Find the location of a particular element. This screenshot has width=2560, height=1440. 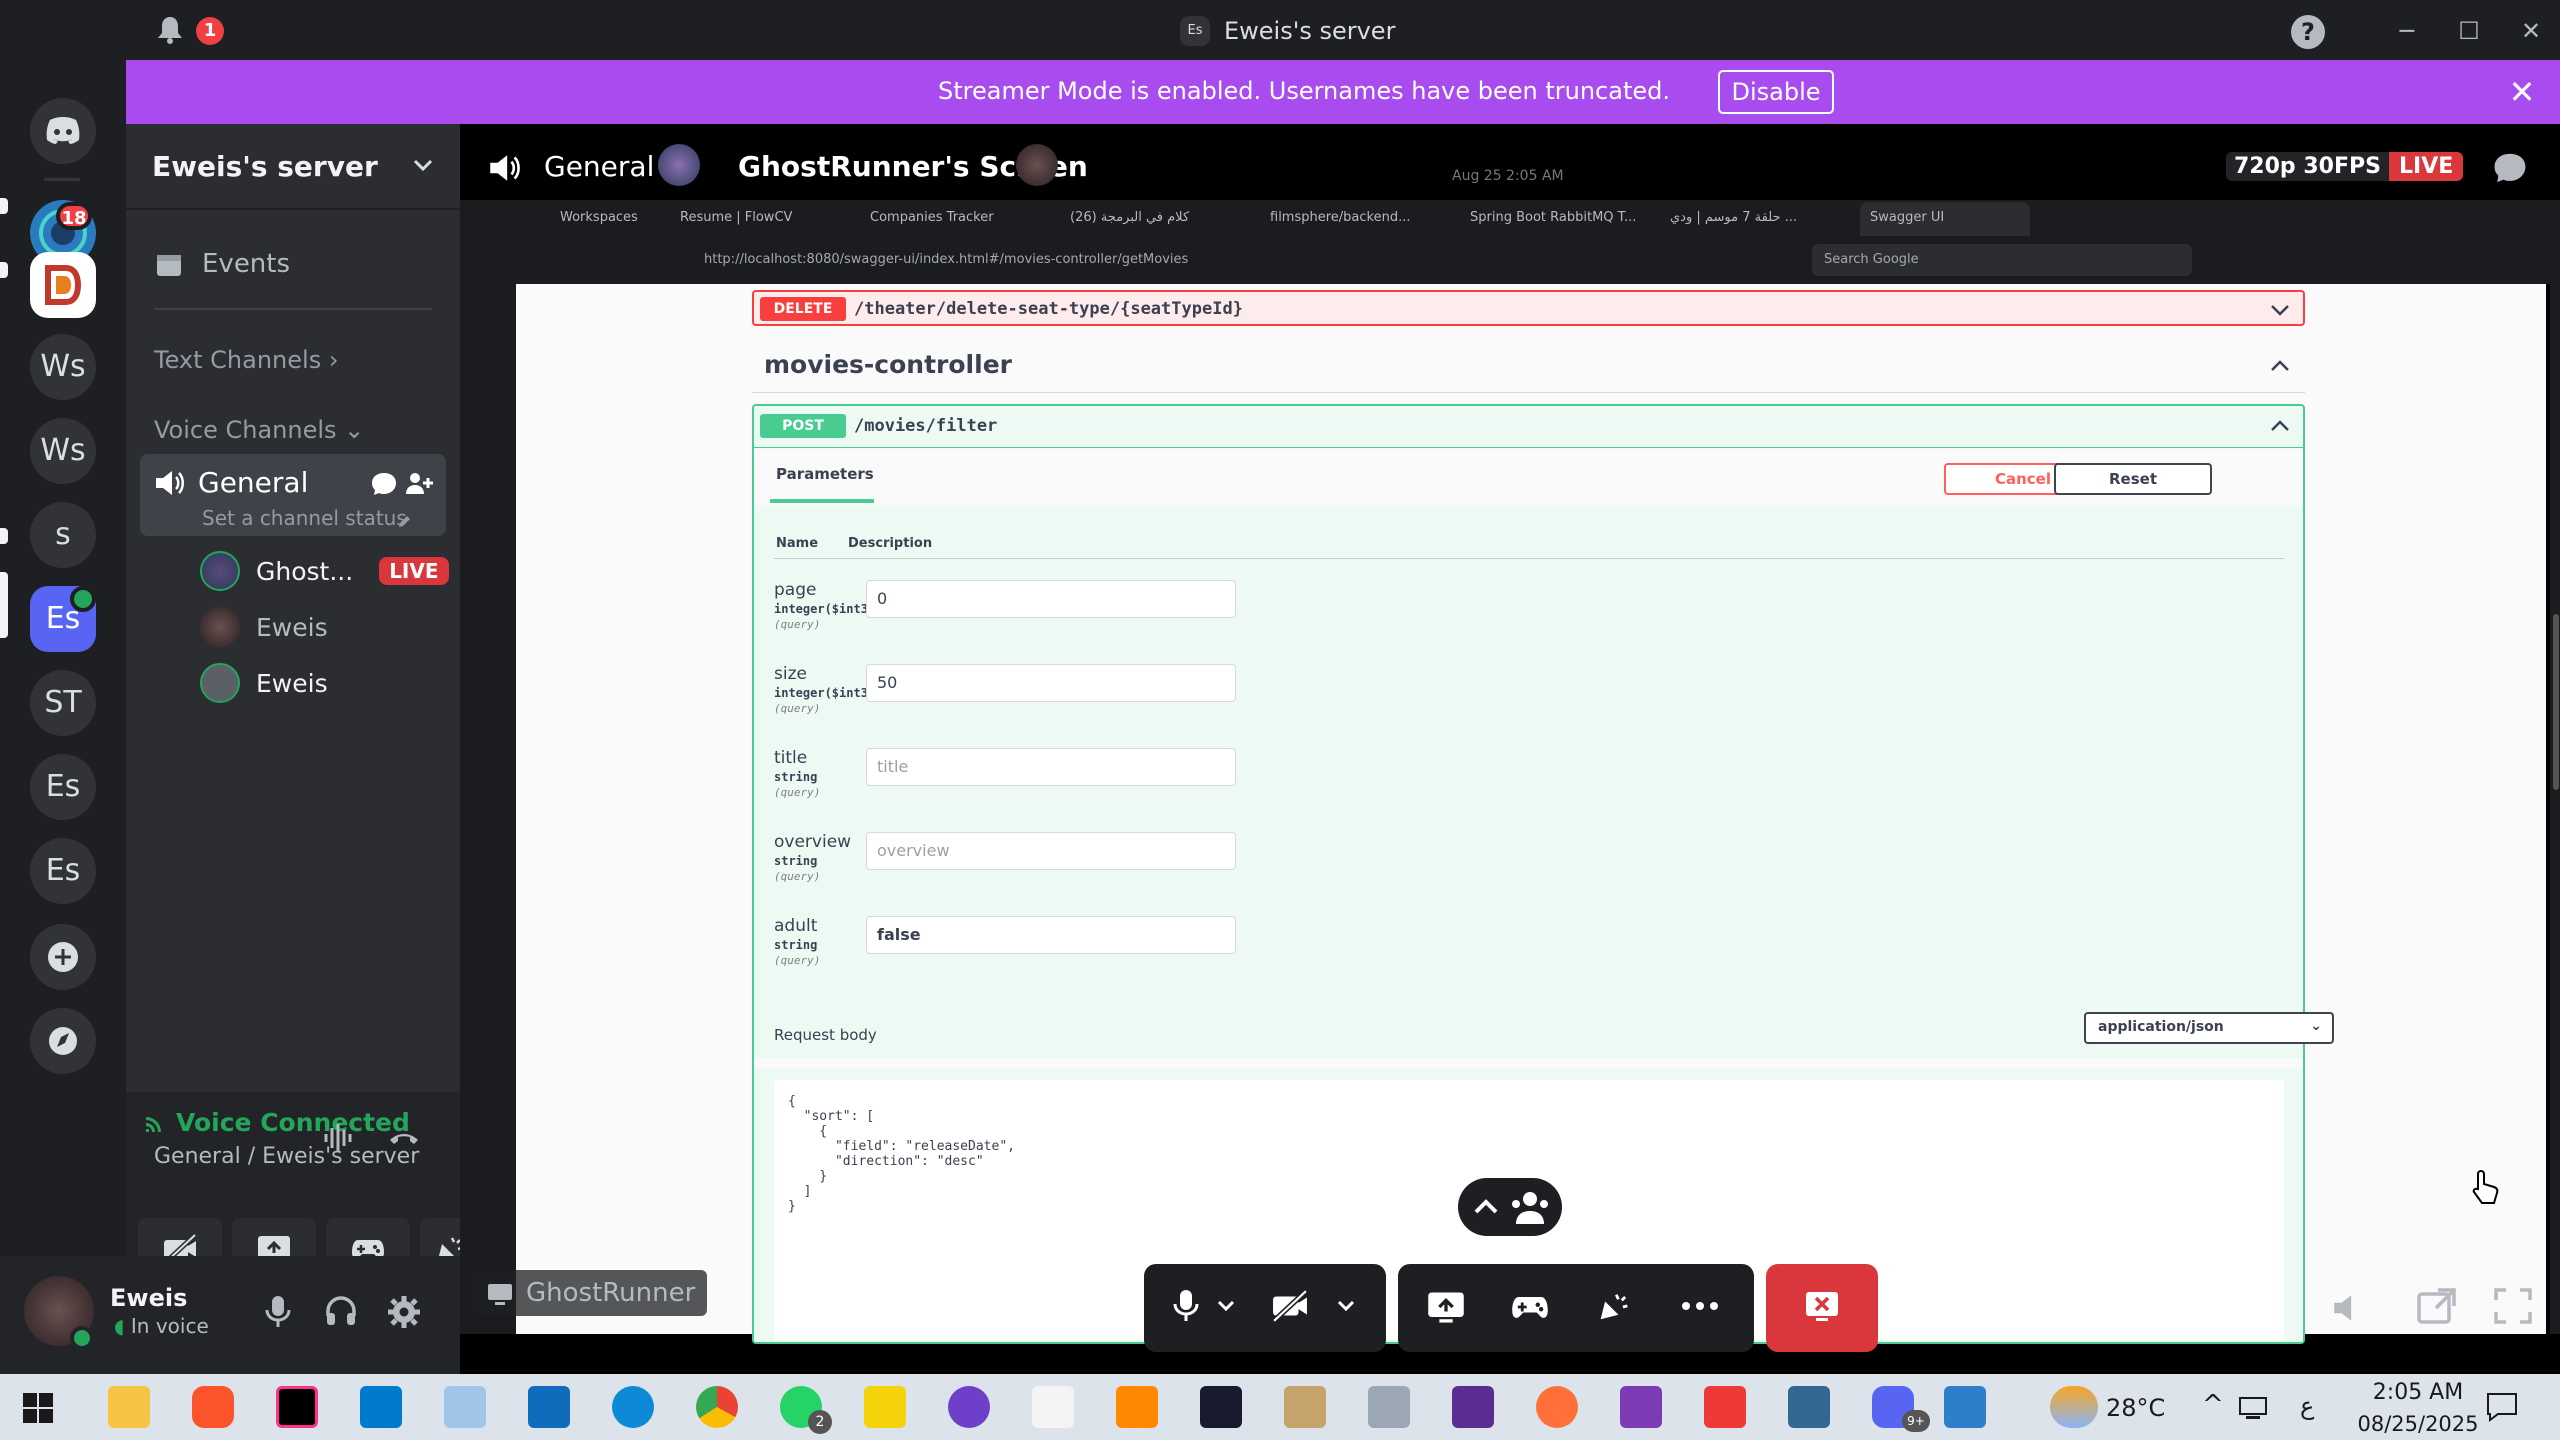

reset-button: Reset is located at coordinates (2133, 479).